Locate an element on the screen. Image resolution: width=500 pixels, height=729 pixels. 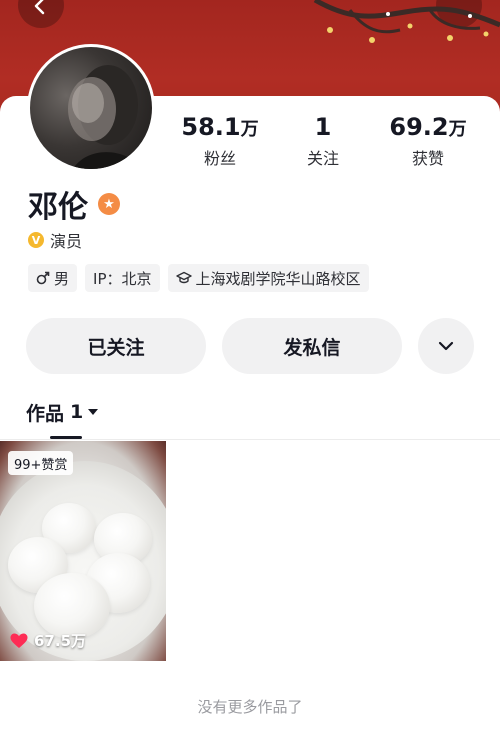
profile-stats: 58.1万 粉丝 1 关注 69.2万 获赞 is located at coordinates (330, 142).